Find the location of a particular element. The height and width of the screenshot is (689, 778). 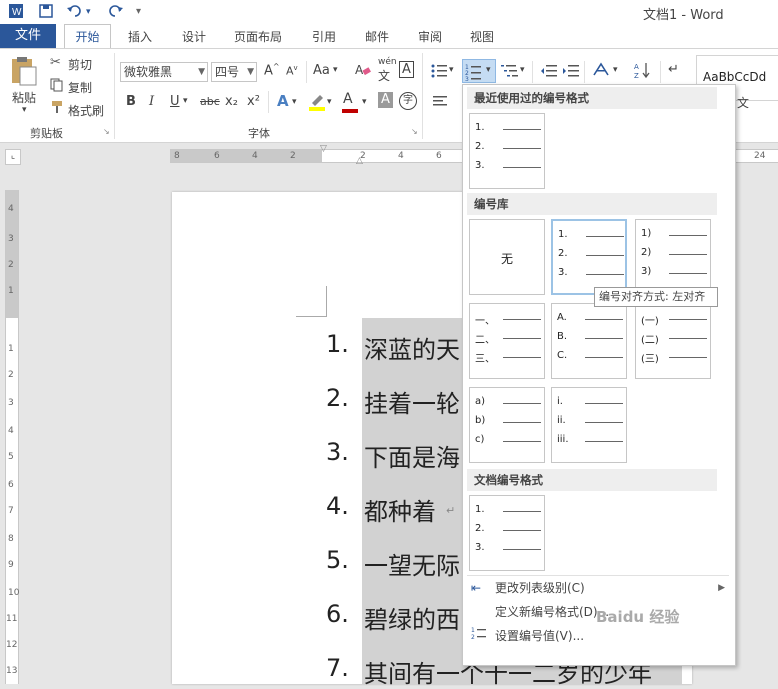

font-size-combo: 四号 ▼ is located at coordinates (234, 72).